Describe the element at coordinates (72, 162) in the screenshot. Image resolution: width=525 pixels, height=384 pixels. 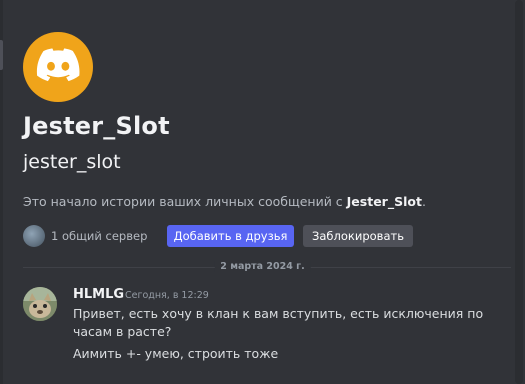
I see `profile-username: jester_slot` at that location.